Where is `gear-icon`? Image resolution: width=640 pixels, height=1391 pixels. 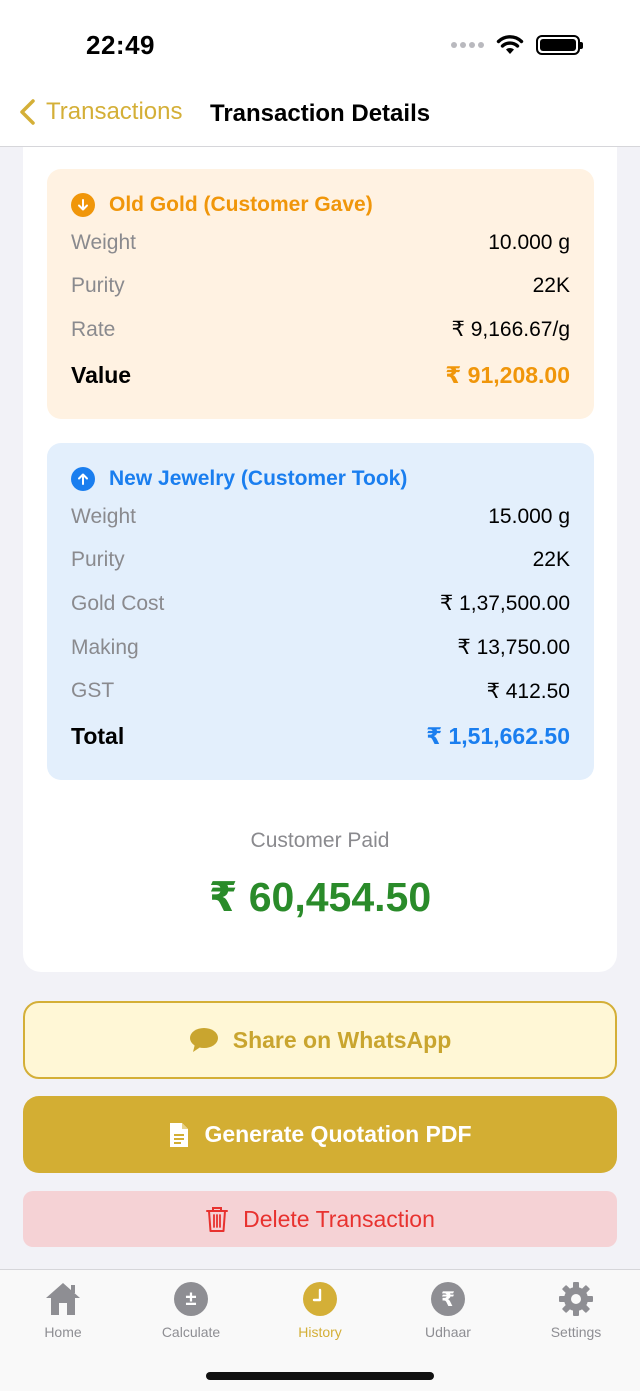
gear-icon is located at coordinates (576, 1299).